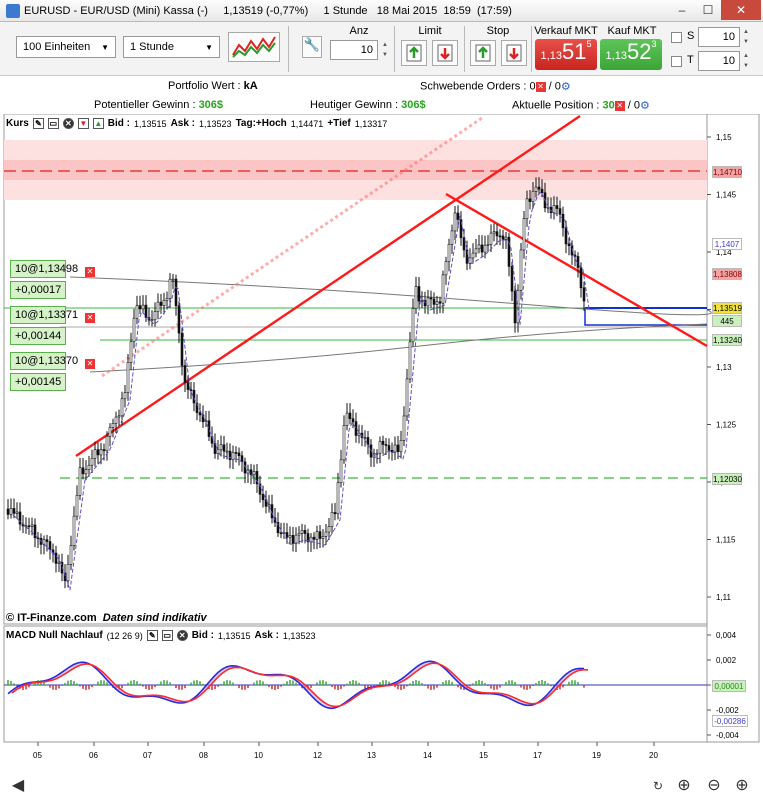  What do you see at coordinates (105, 47) in the screenshot?
I see `chevron-down-icon: ▼` at bounding box center [105, 47].